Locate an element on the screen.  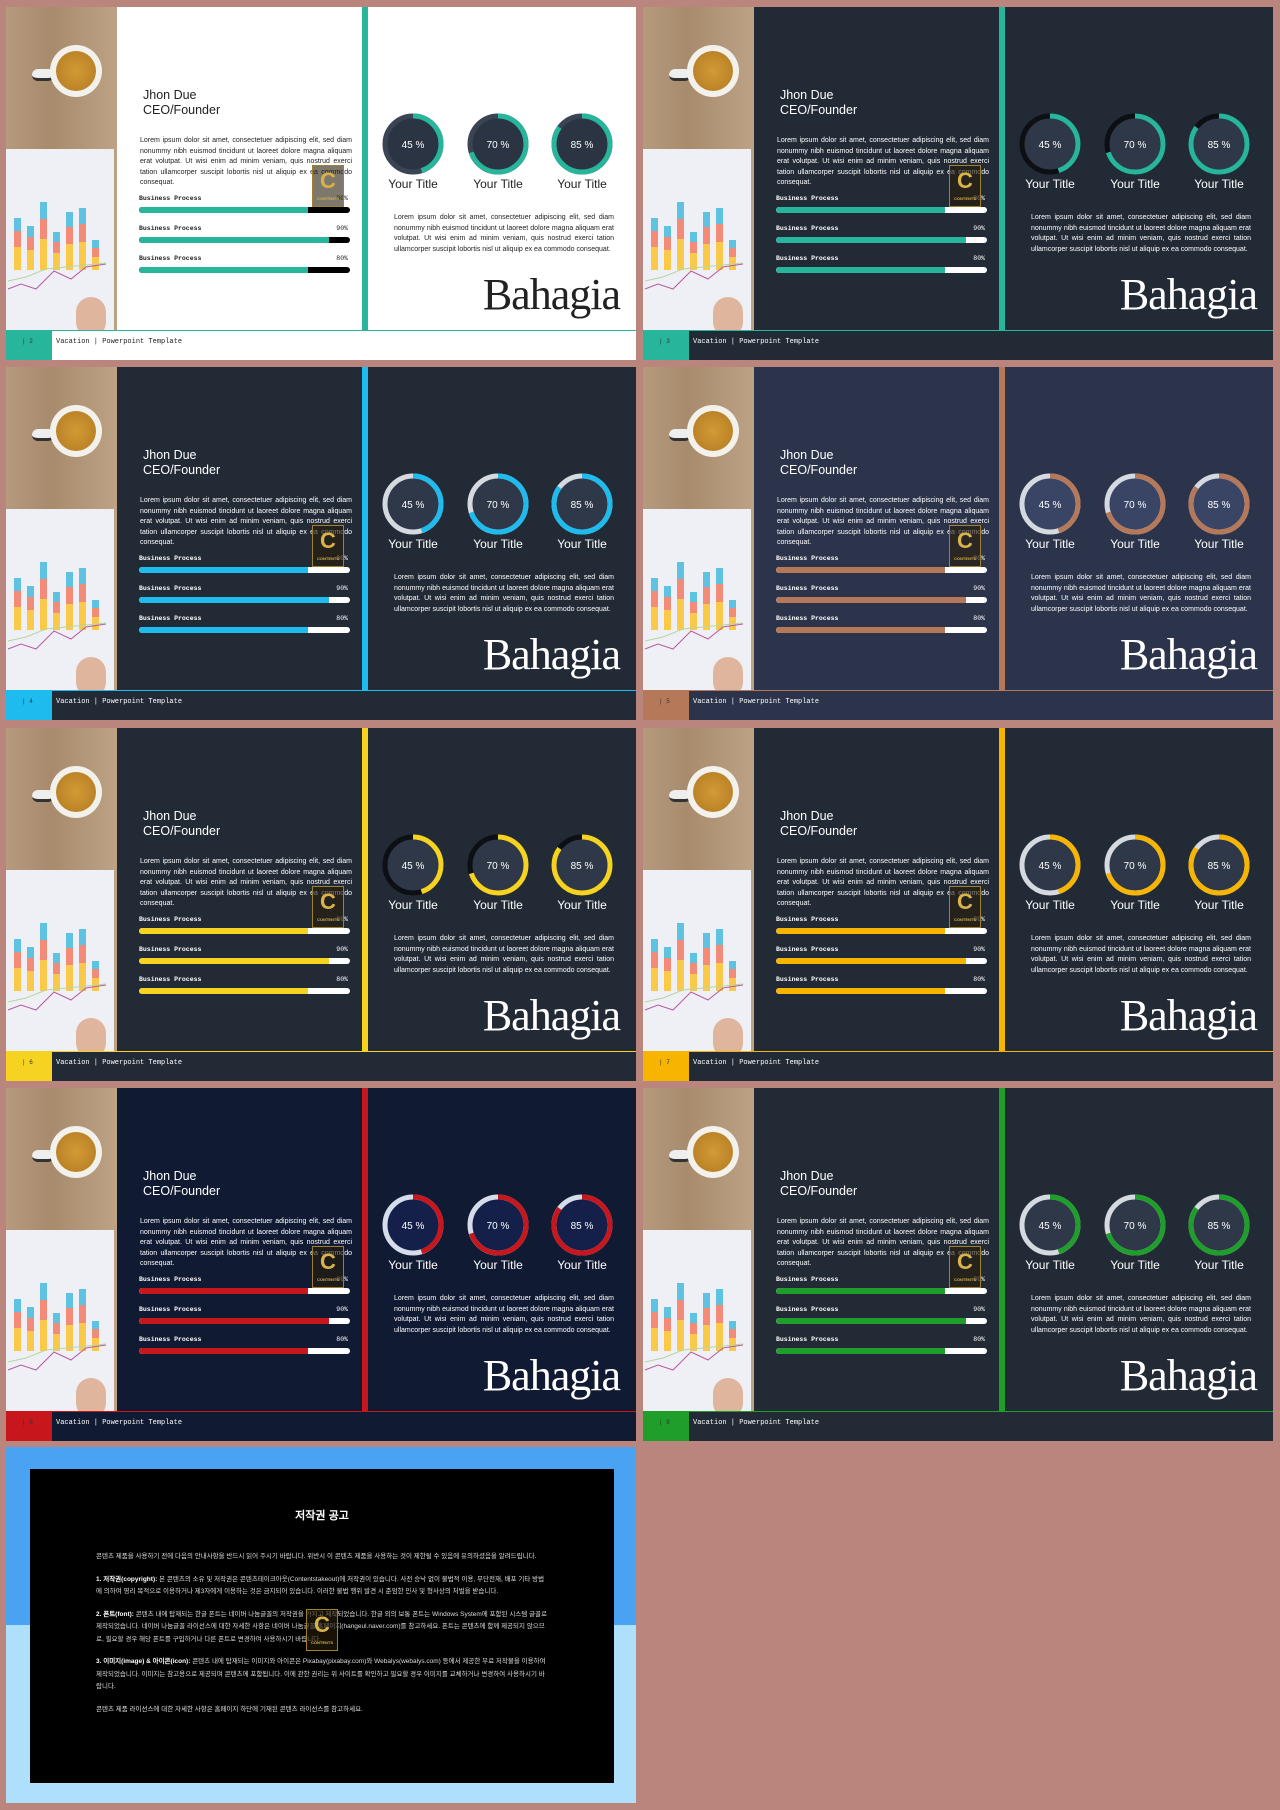
progress-ring: 70 % is located at coordinates (498, 504).